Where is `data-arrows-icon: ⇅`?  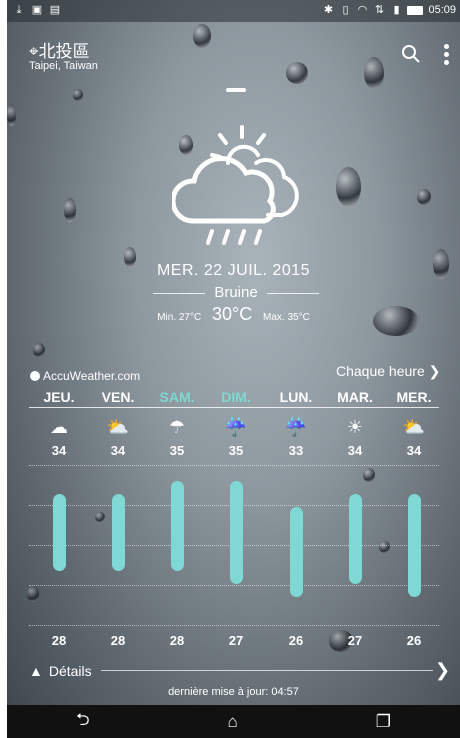 data-arrows-icon: ⇅ is located at coordinates (379, 10).